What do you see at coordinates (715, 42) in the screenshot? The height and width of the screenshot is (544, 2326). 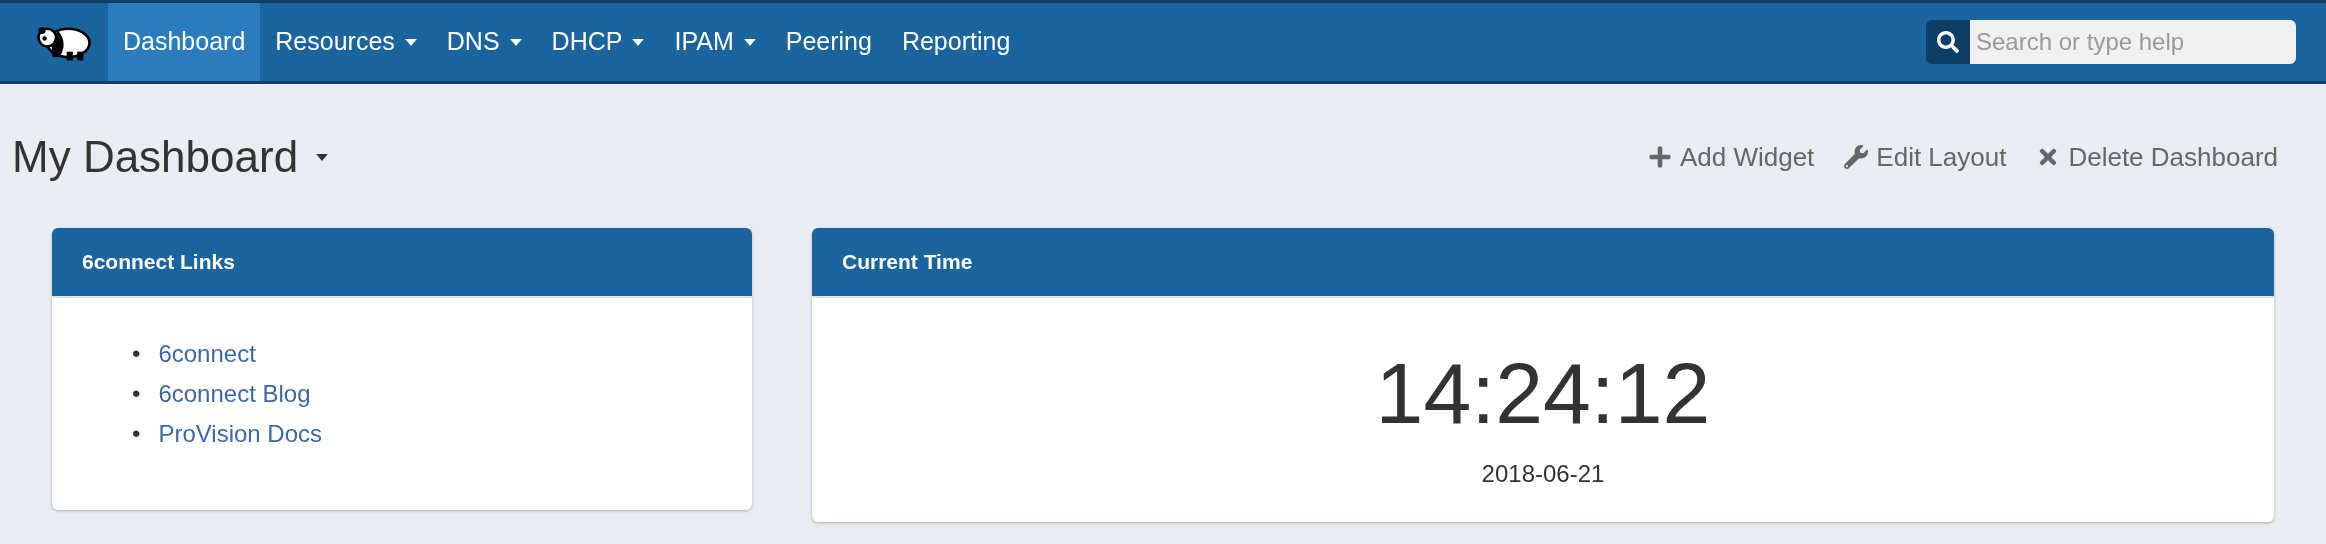 I see `nav-tab: IPAM` at bounding box center [715, 42].